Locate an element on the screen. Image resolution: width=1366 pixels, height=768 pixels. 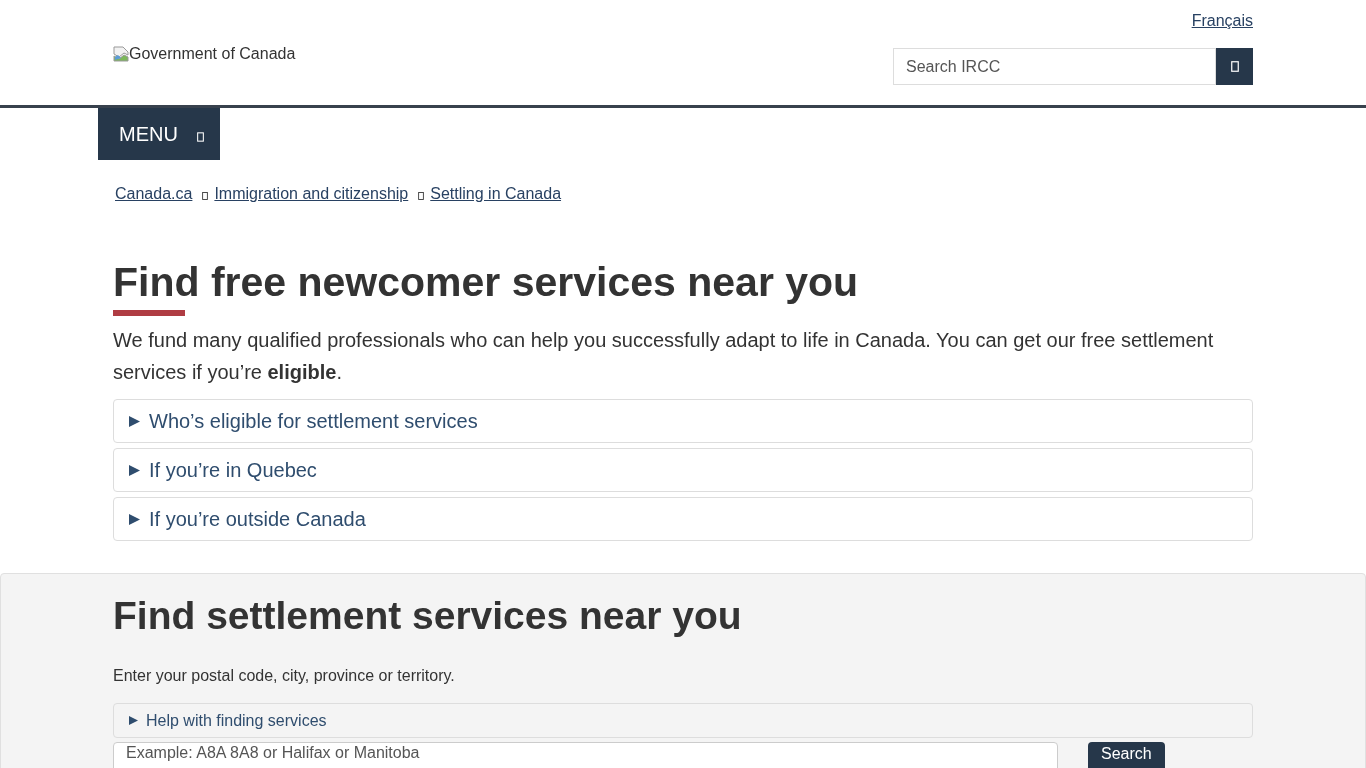
breadcrumb-link: Immigration and citizenship is located at coordinates (311, 194).